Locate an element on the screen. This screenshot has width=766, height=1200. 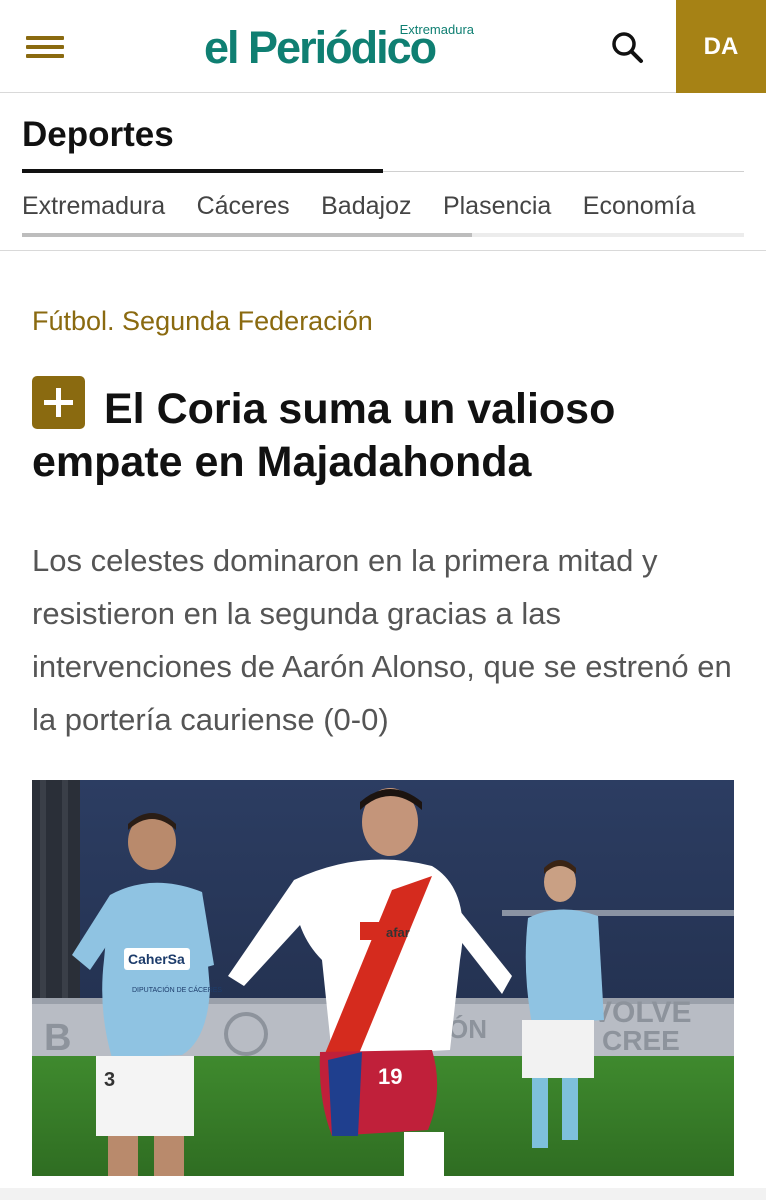
subnav-item-plasencia: Plasencia is located at coordinates (497, 206).